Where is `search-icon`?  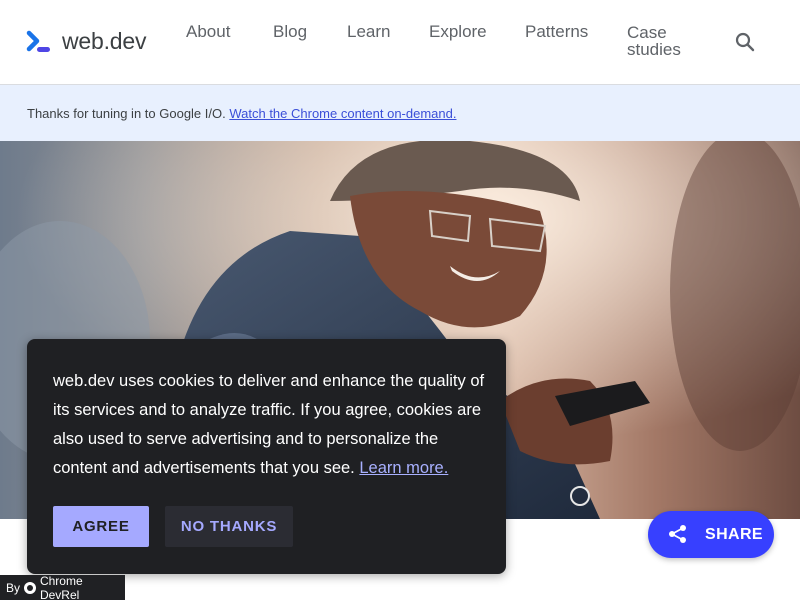 search-icon is located at coordinates (745, 42).